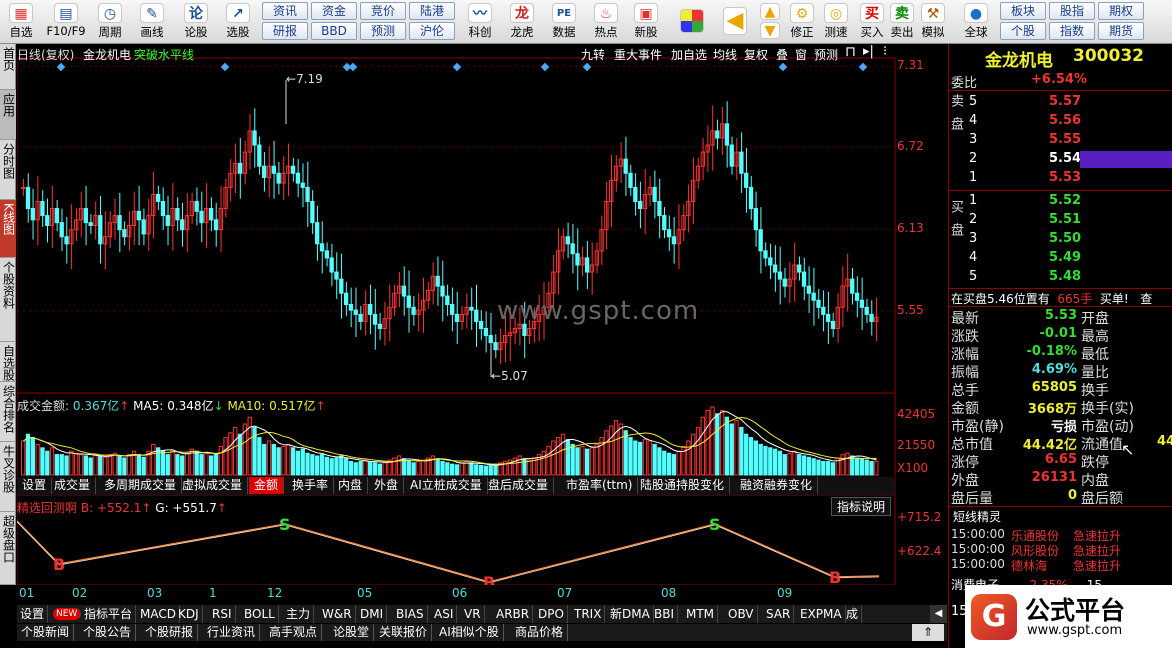 This screenshot has width=1172, height=648. I want to click on indicator-tab-12: VR, so click(473, 614).